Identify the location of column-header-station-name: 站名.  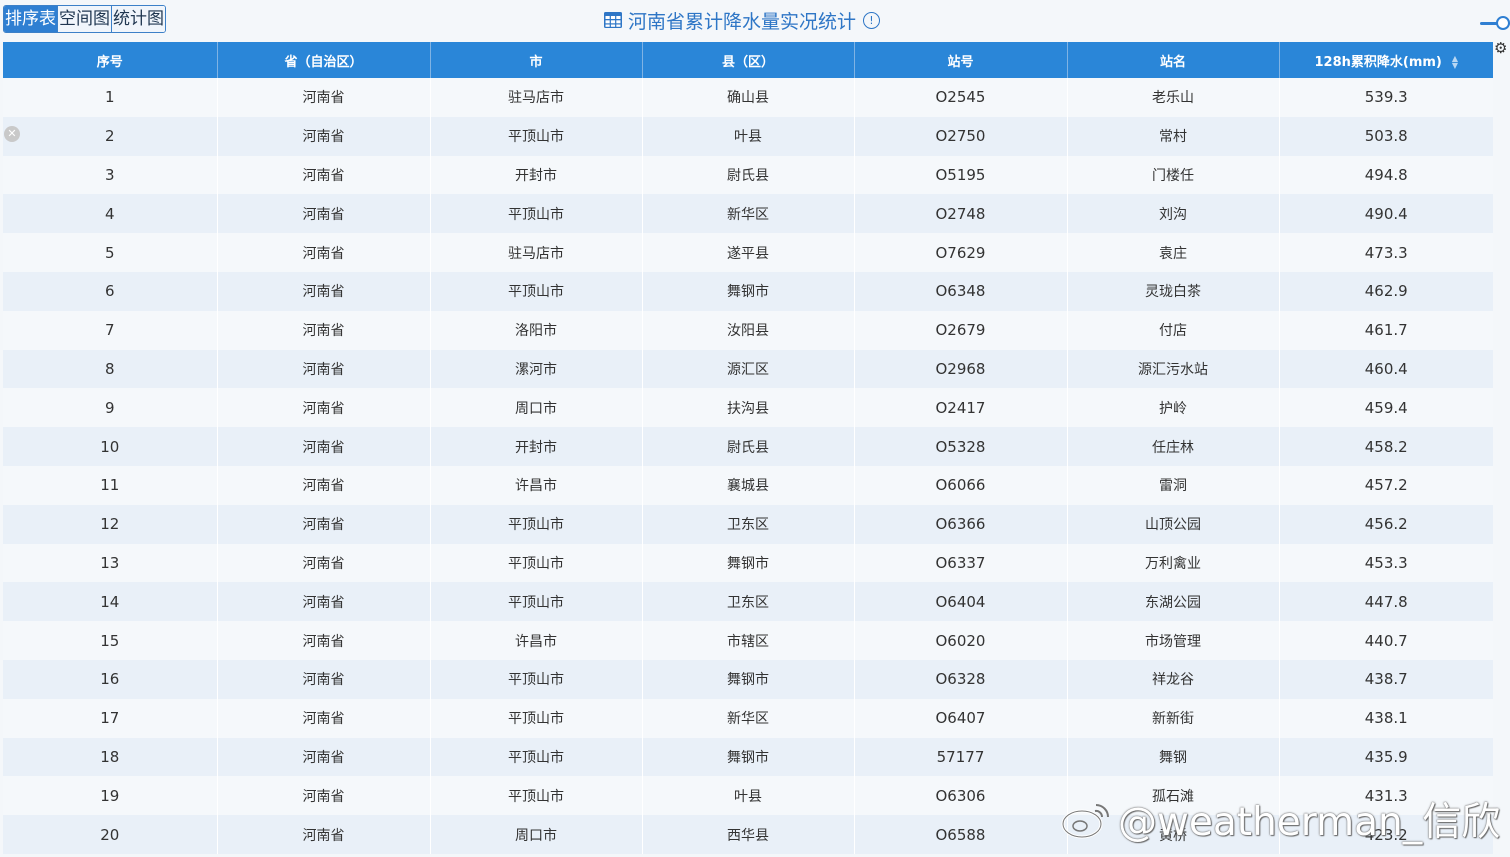
(1173, 60).